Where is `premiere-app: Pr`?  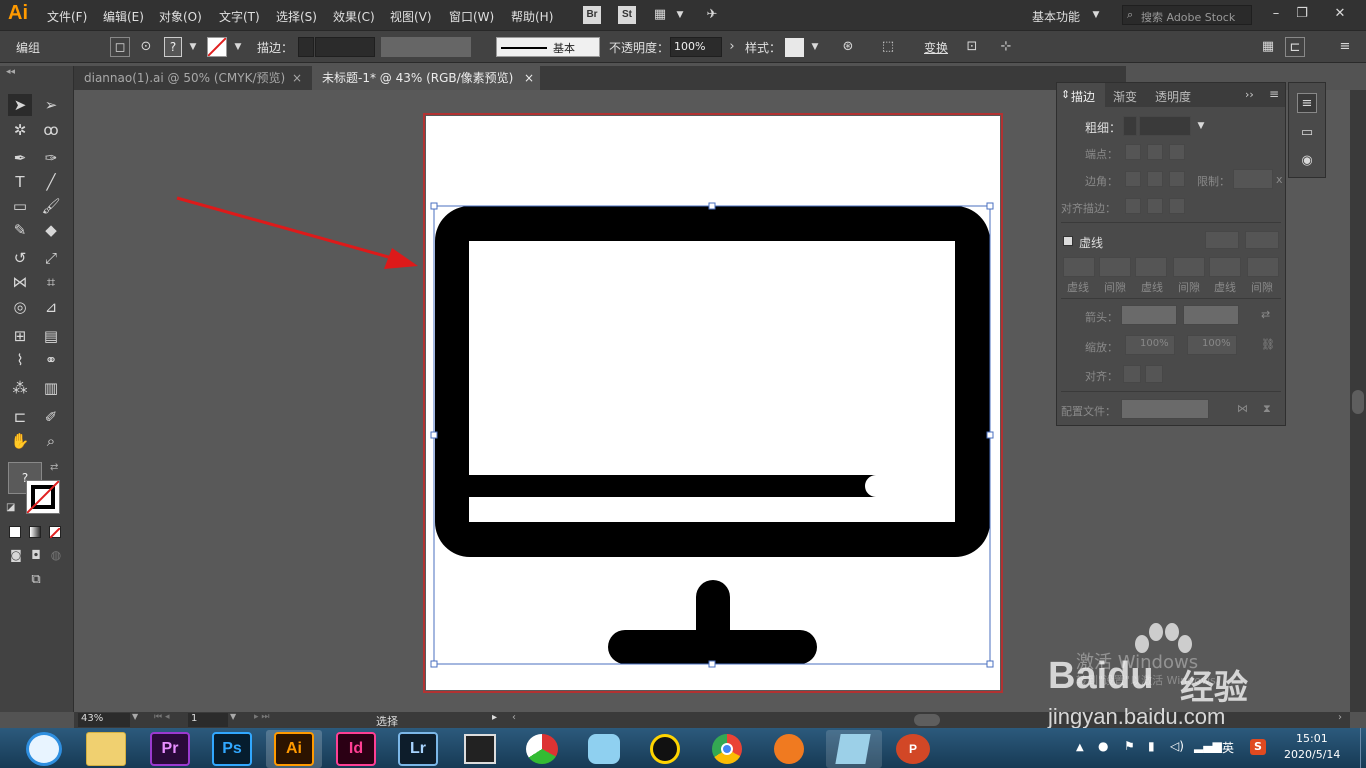 premiere-app: Pr is located at coordinates (170, 749).